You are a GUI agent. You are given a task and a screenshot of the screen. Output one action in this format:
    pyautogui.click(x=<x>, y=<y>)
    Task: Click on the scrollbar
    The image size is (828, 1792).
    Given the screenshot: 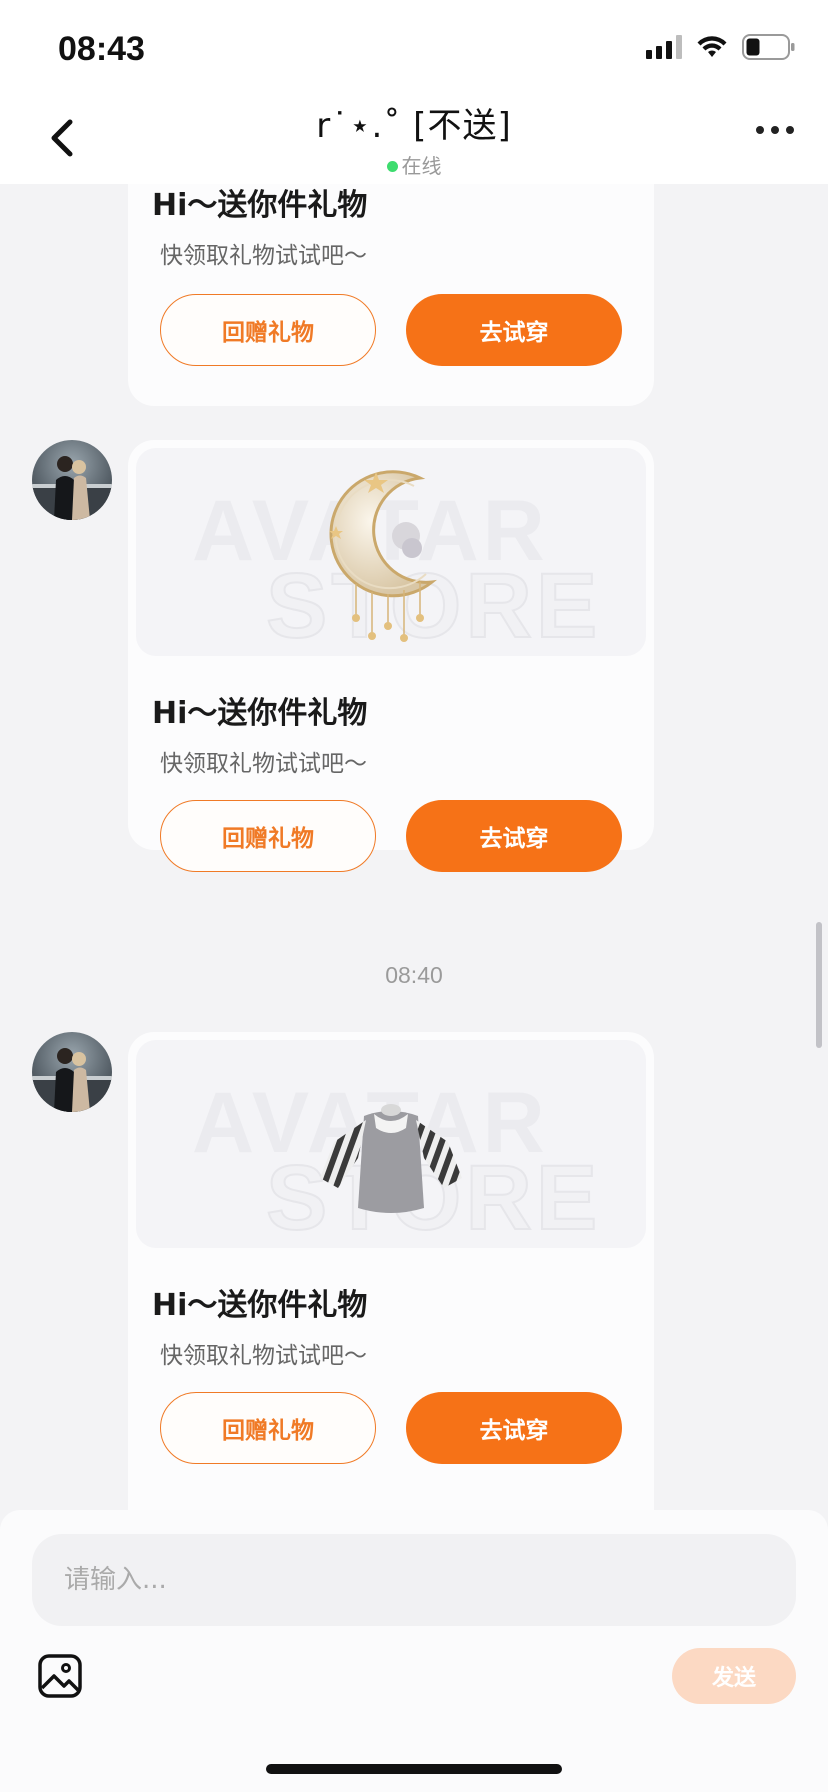 What is the action you would take?
    pyautogui.click(x=819, y=985)
    